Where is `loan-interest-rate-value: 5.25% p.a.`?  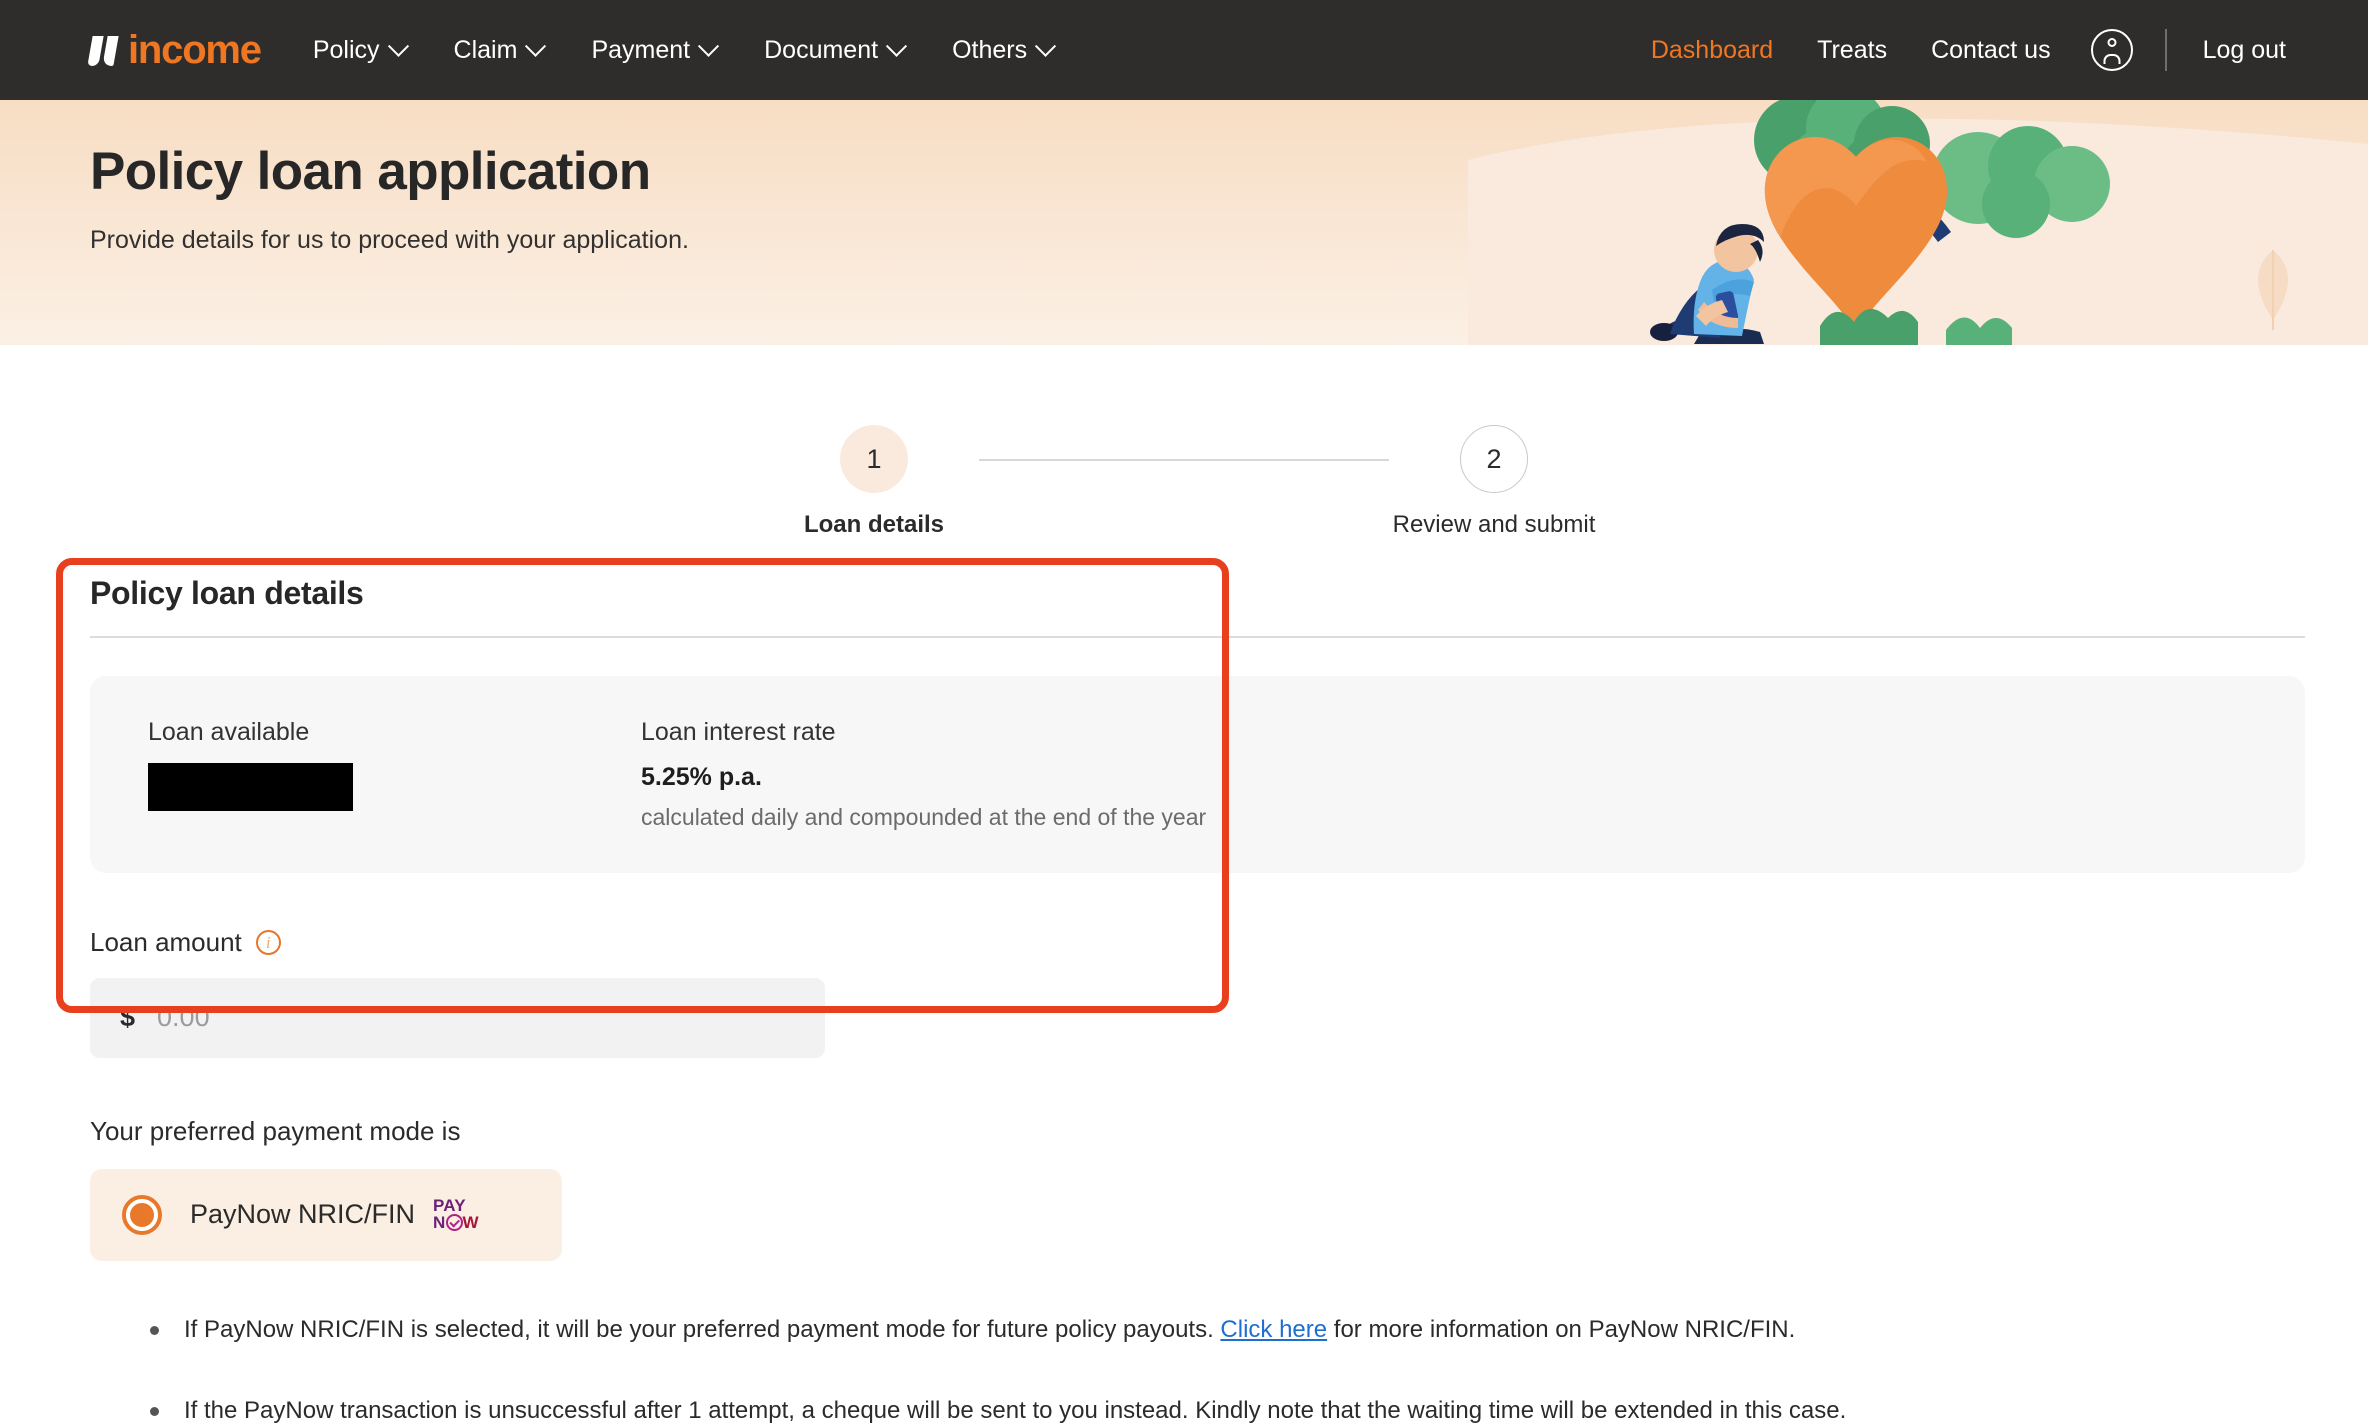
loan-interest-rate-value: 5.25% p.a. is located at coordinates (701, 776).